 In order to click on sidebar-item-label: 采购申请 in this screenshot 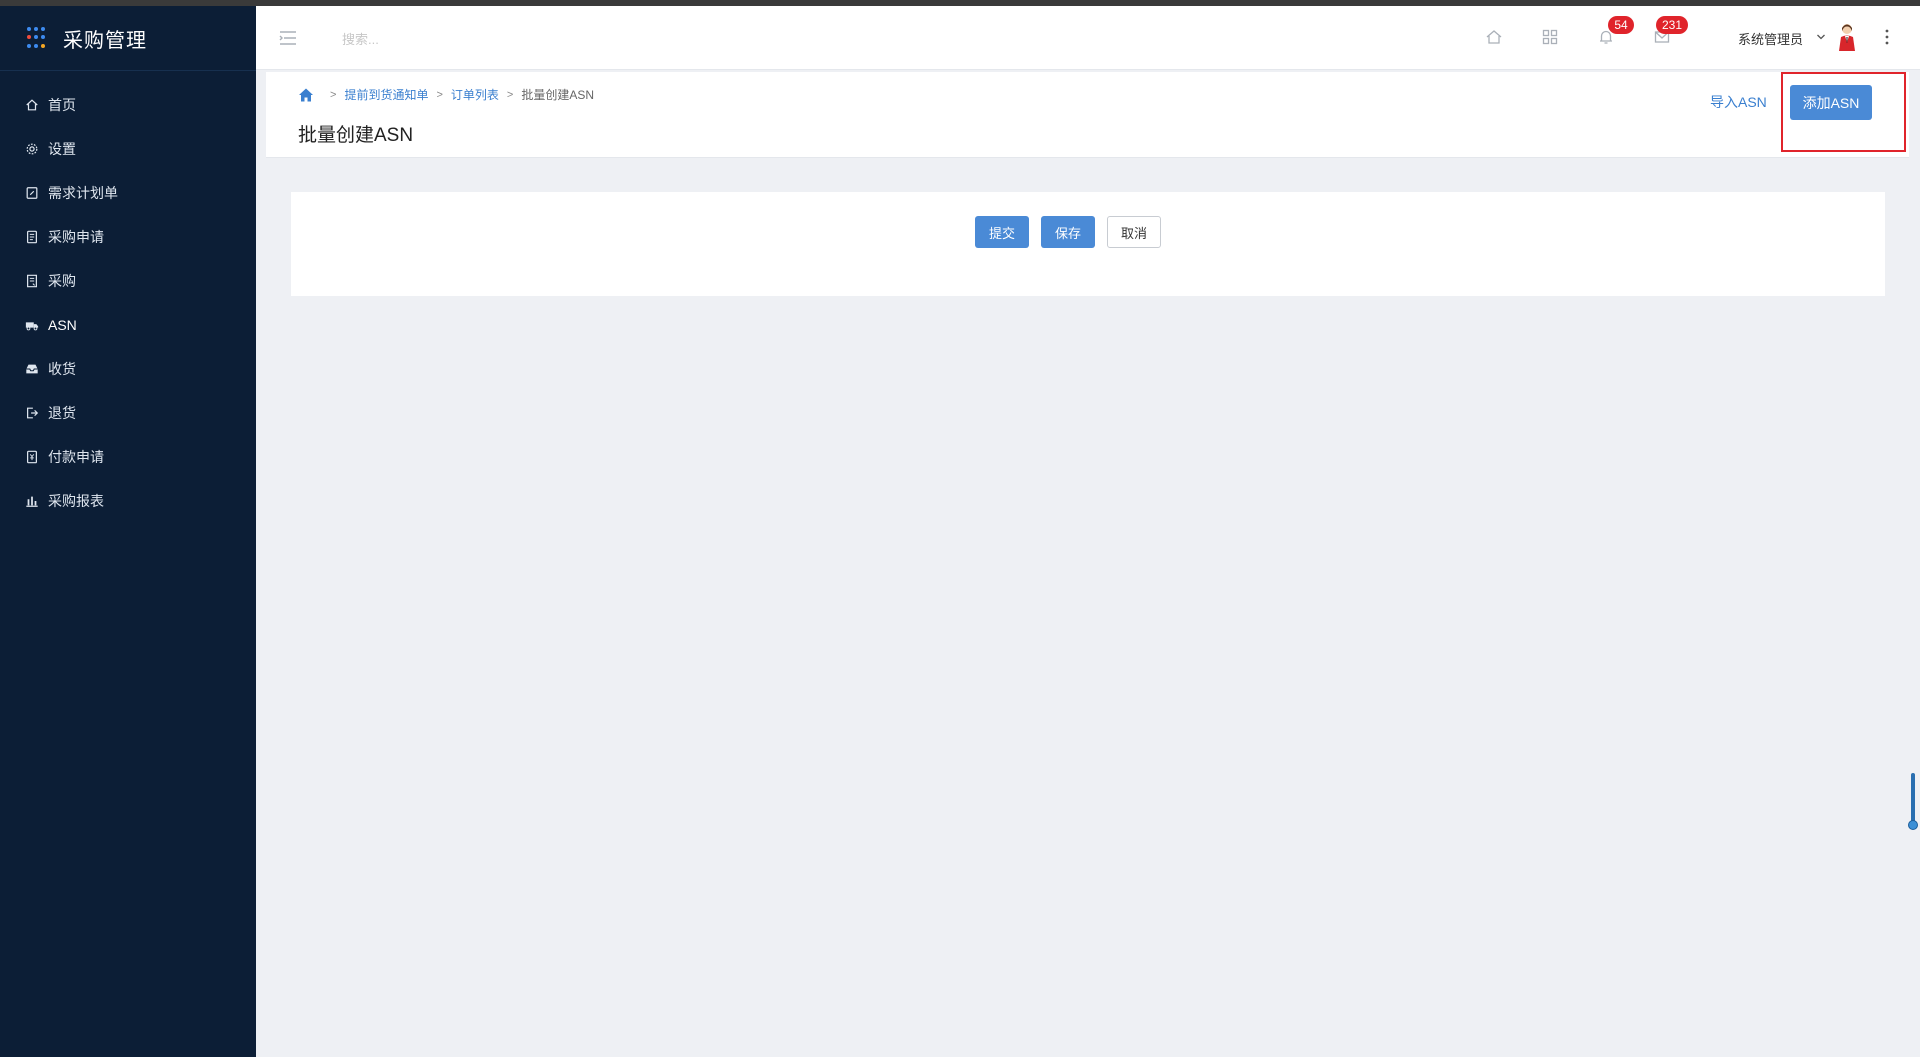, I will do `click(76, 237)`.